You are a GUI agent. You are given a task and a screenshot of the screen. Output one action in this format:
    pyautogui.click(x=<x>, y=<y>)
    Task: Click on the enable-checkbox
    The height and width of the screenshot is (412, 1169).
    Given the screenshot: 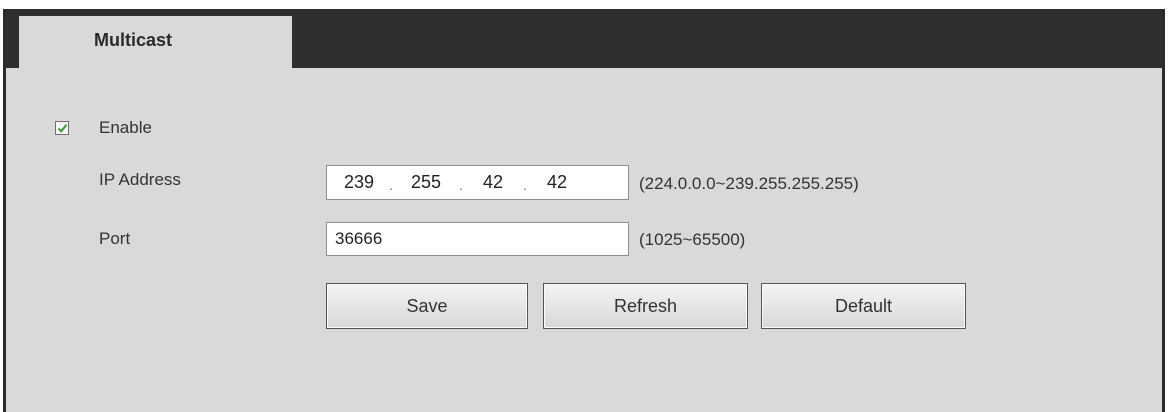 What is the action you would take?
    pyautogui.click(x=62, y=128)
    